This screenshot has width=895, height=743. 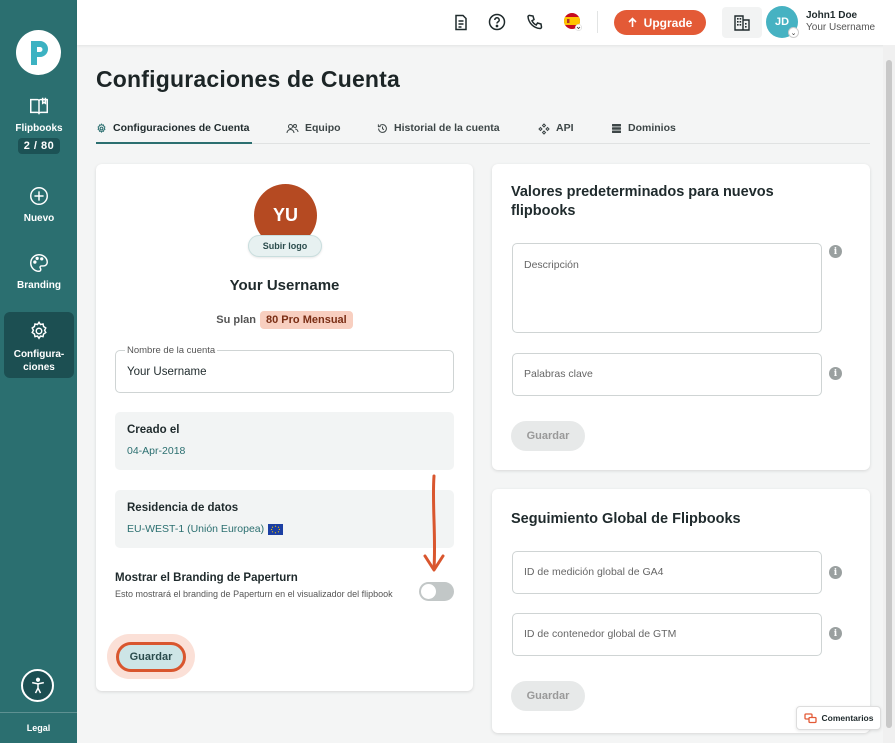 I want to click on field-value: Your Username, so click(x=166, y=372).